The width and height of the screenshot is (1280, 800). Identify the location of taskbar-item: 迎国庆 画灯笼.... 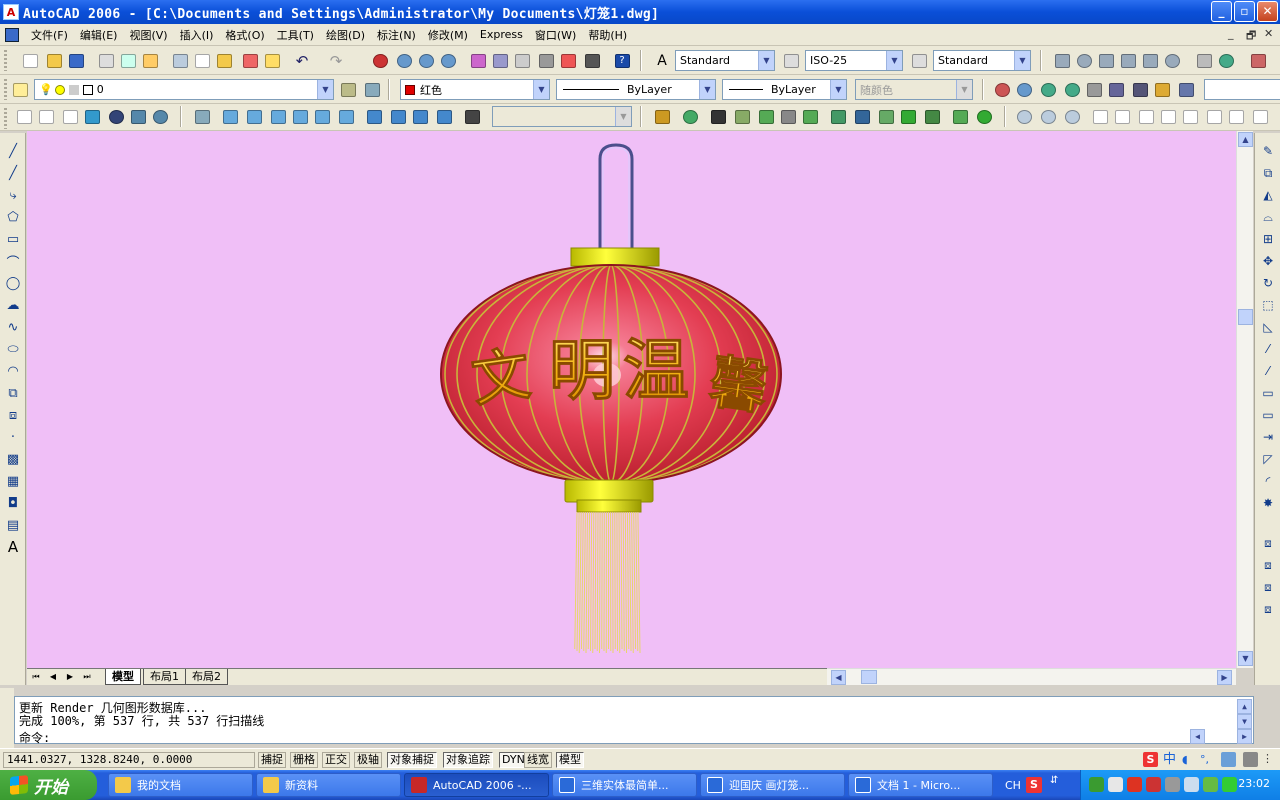
(772, 785).